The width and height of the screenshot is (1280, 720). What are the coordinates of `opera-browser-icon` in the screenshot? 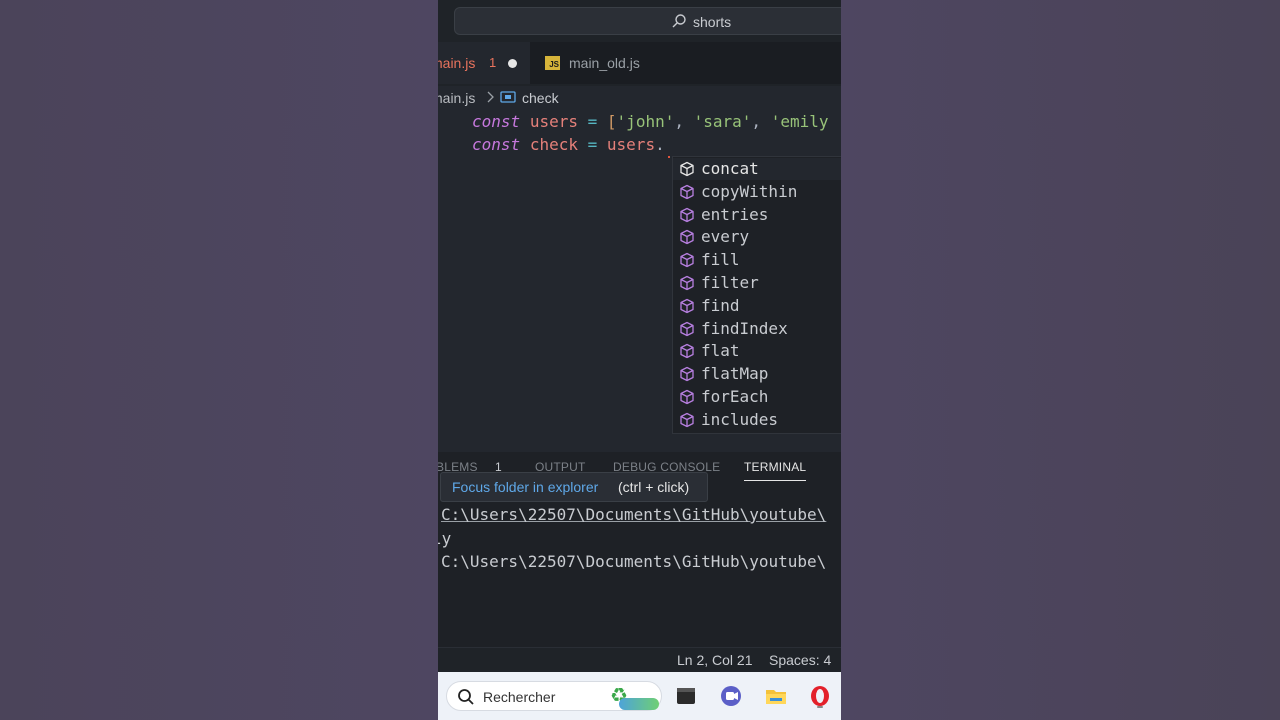 It's located at (820, 696).